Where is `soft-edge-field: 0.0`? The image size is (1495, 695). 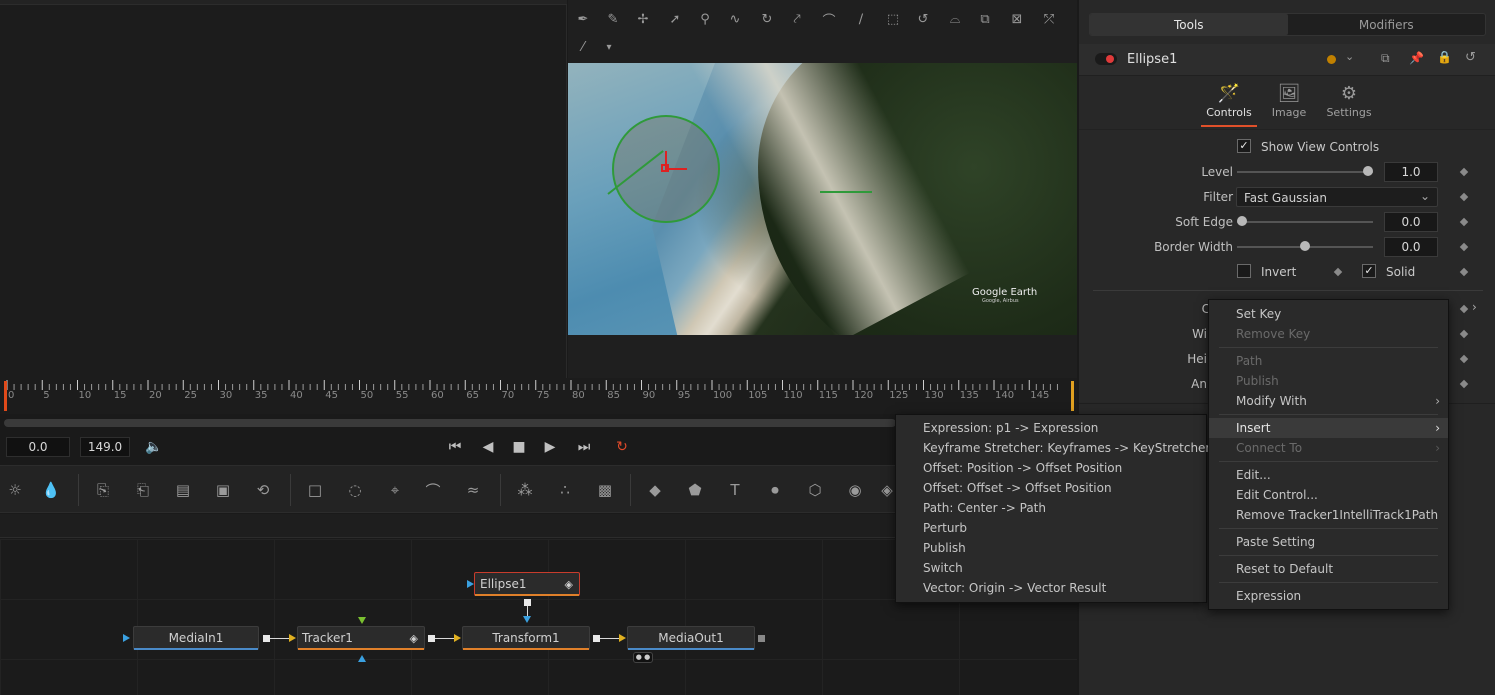
soft-edge-field: 0.0 is located at coordinates (1411, 222).